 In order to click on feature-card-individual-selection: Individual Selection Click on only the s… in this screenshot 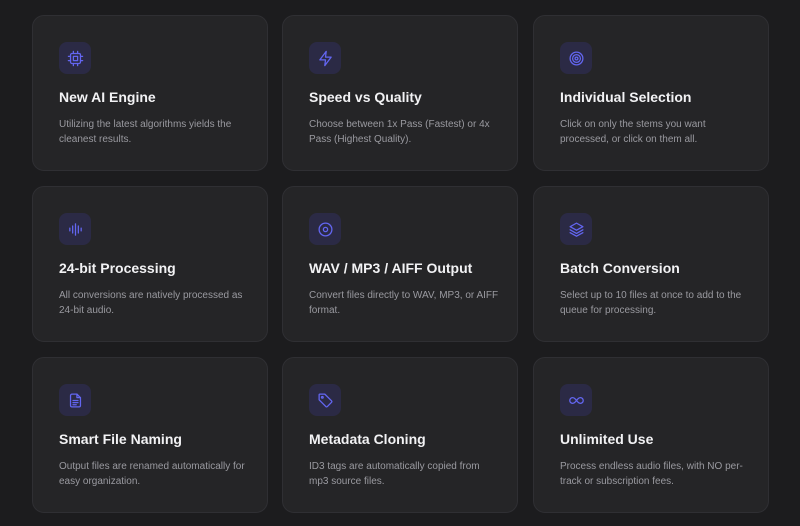, I will do `click(651, 93)`.